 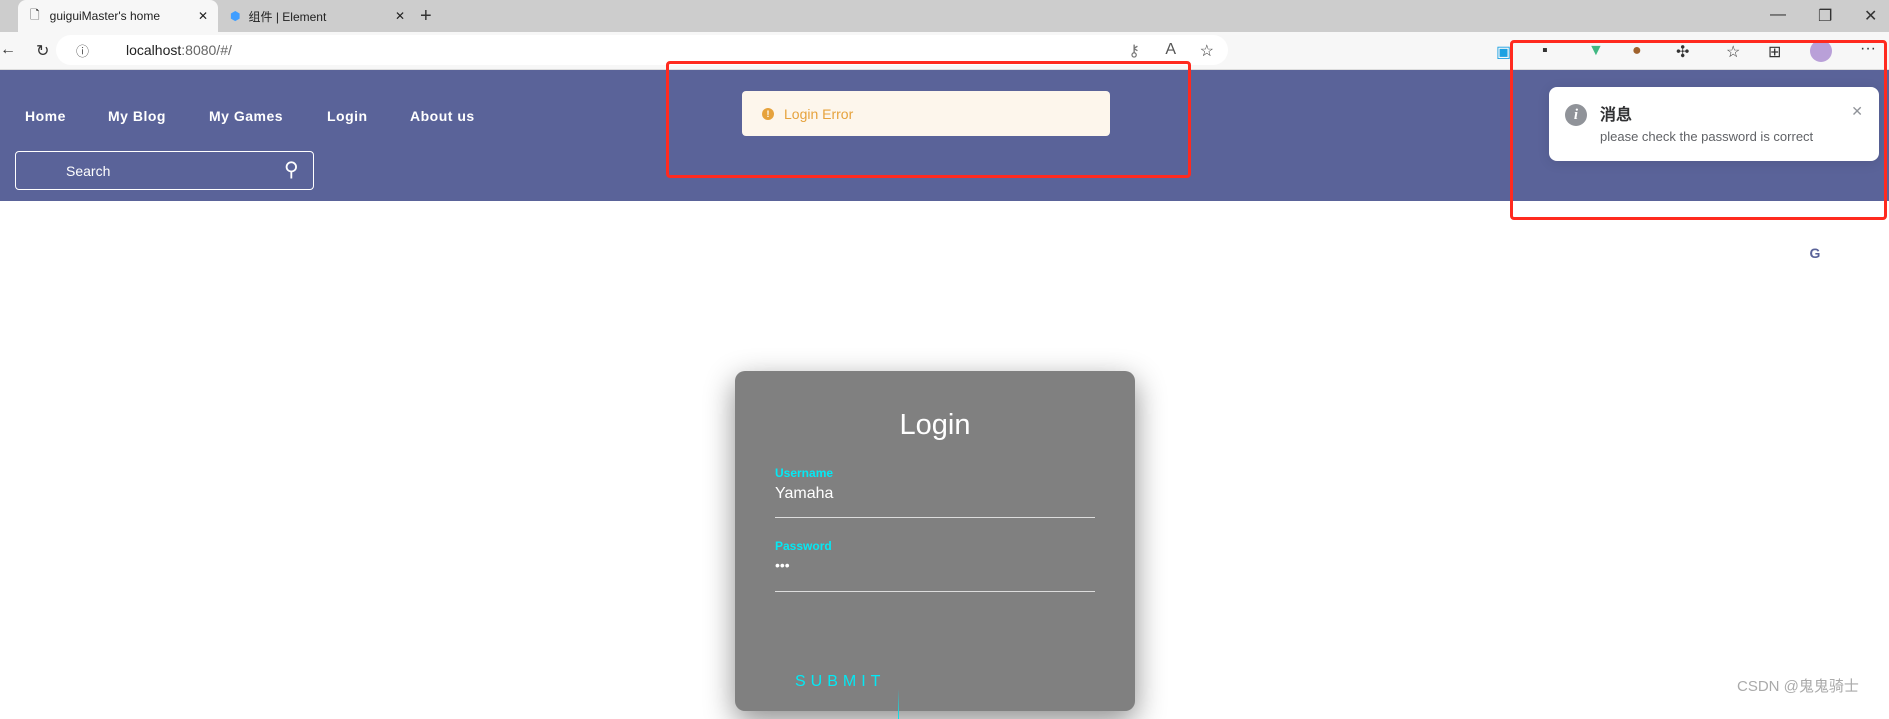 What do you see at coordinates (1798, 686) in the screenshot?
I see `watermark: CSDN @鬼鬼骑士` at bounding box center [1798, 686].